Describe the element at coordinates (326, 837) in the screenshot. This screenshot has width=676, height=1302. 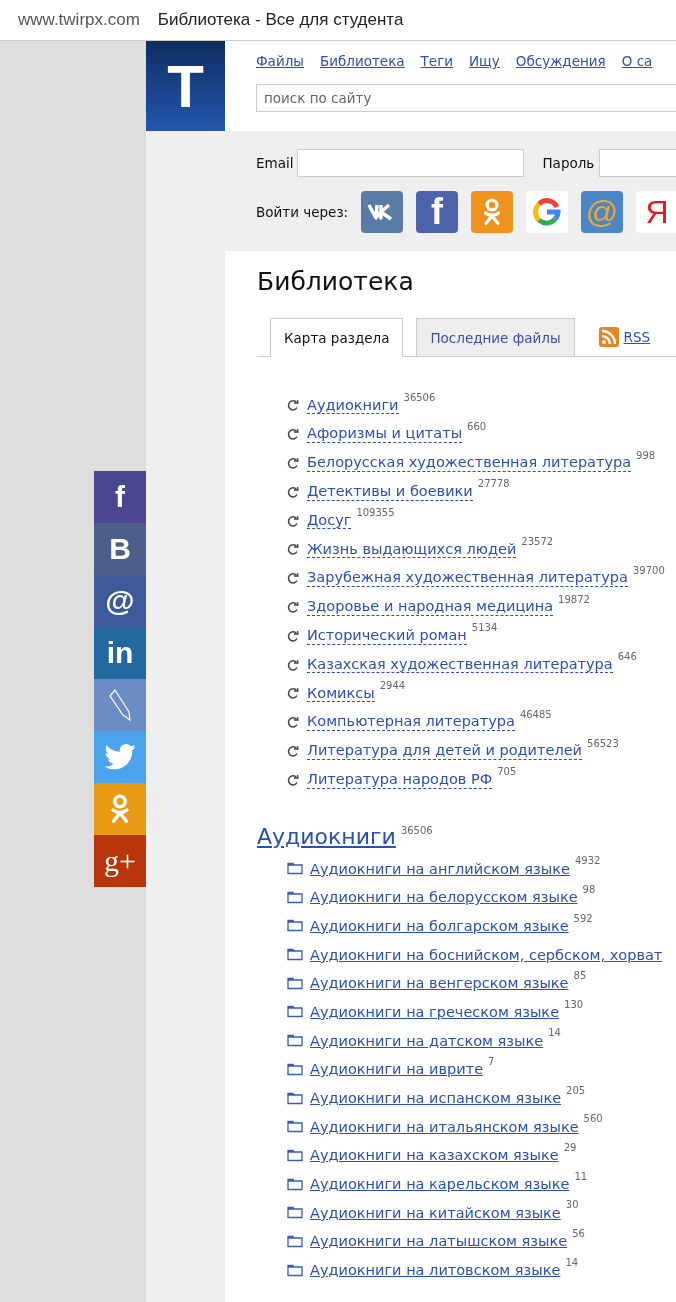
I see `section-heading-link: Аудиокниги` at that location.